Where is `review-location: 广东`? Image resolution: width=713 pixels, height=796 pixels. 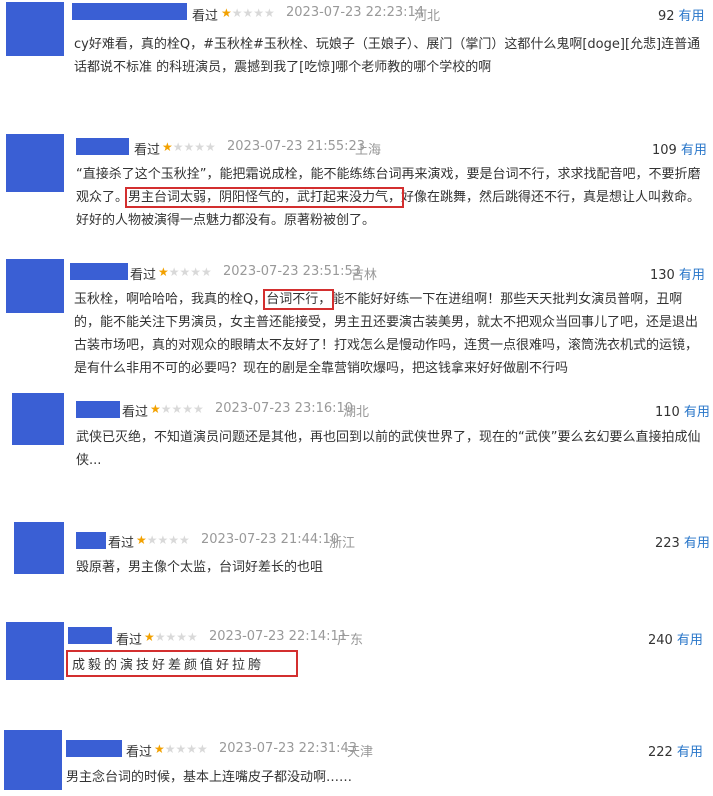
review-location: 广东 is located at coordinates (350, 640).